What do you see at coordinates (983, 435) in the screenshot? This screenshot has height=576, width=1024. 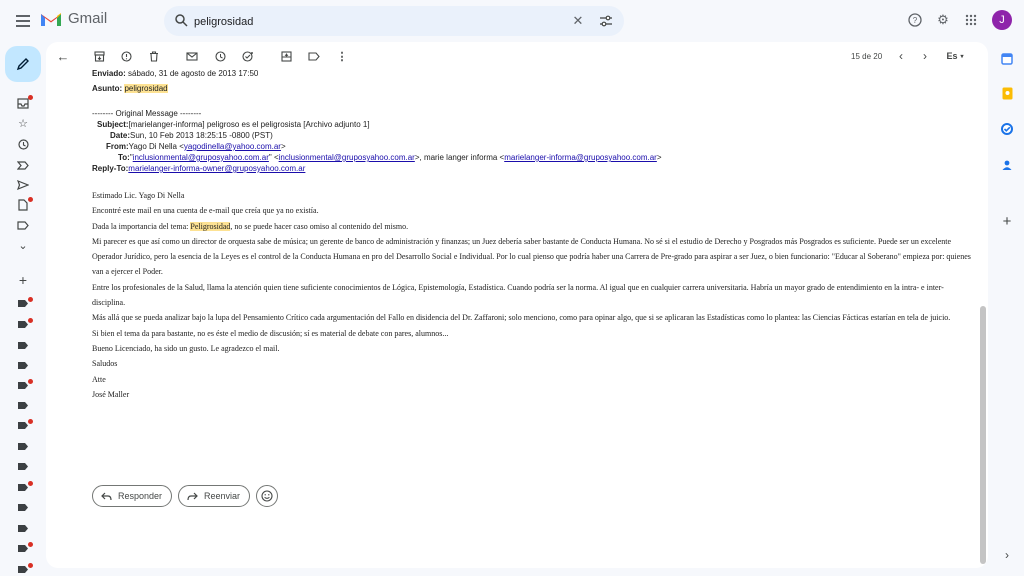 I see `scrollbar-thumb` at bounding box center [983, 435].